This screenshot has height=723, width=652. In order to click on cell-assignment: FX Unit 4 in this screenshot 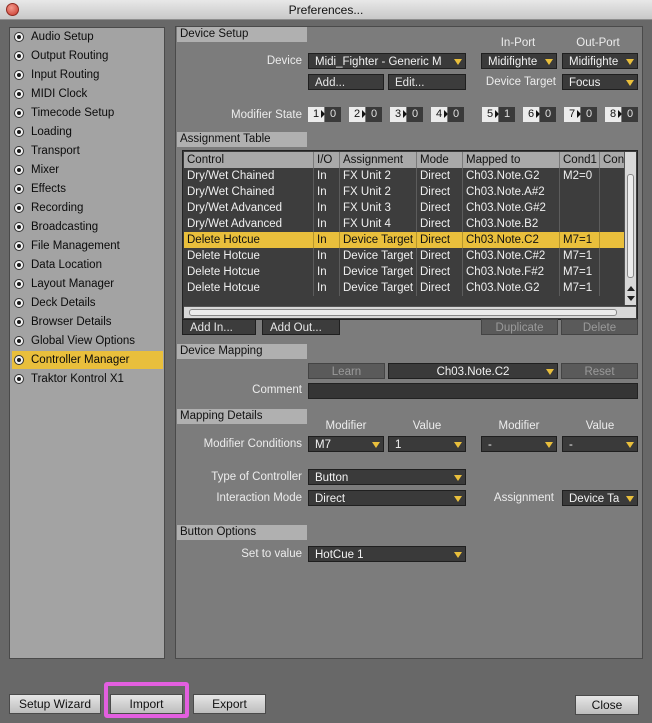, I will do `click(378, 224)`.